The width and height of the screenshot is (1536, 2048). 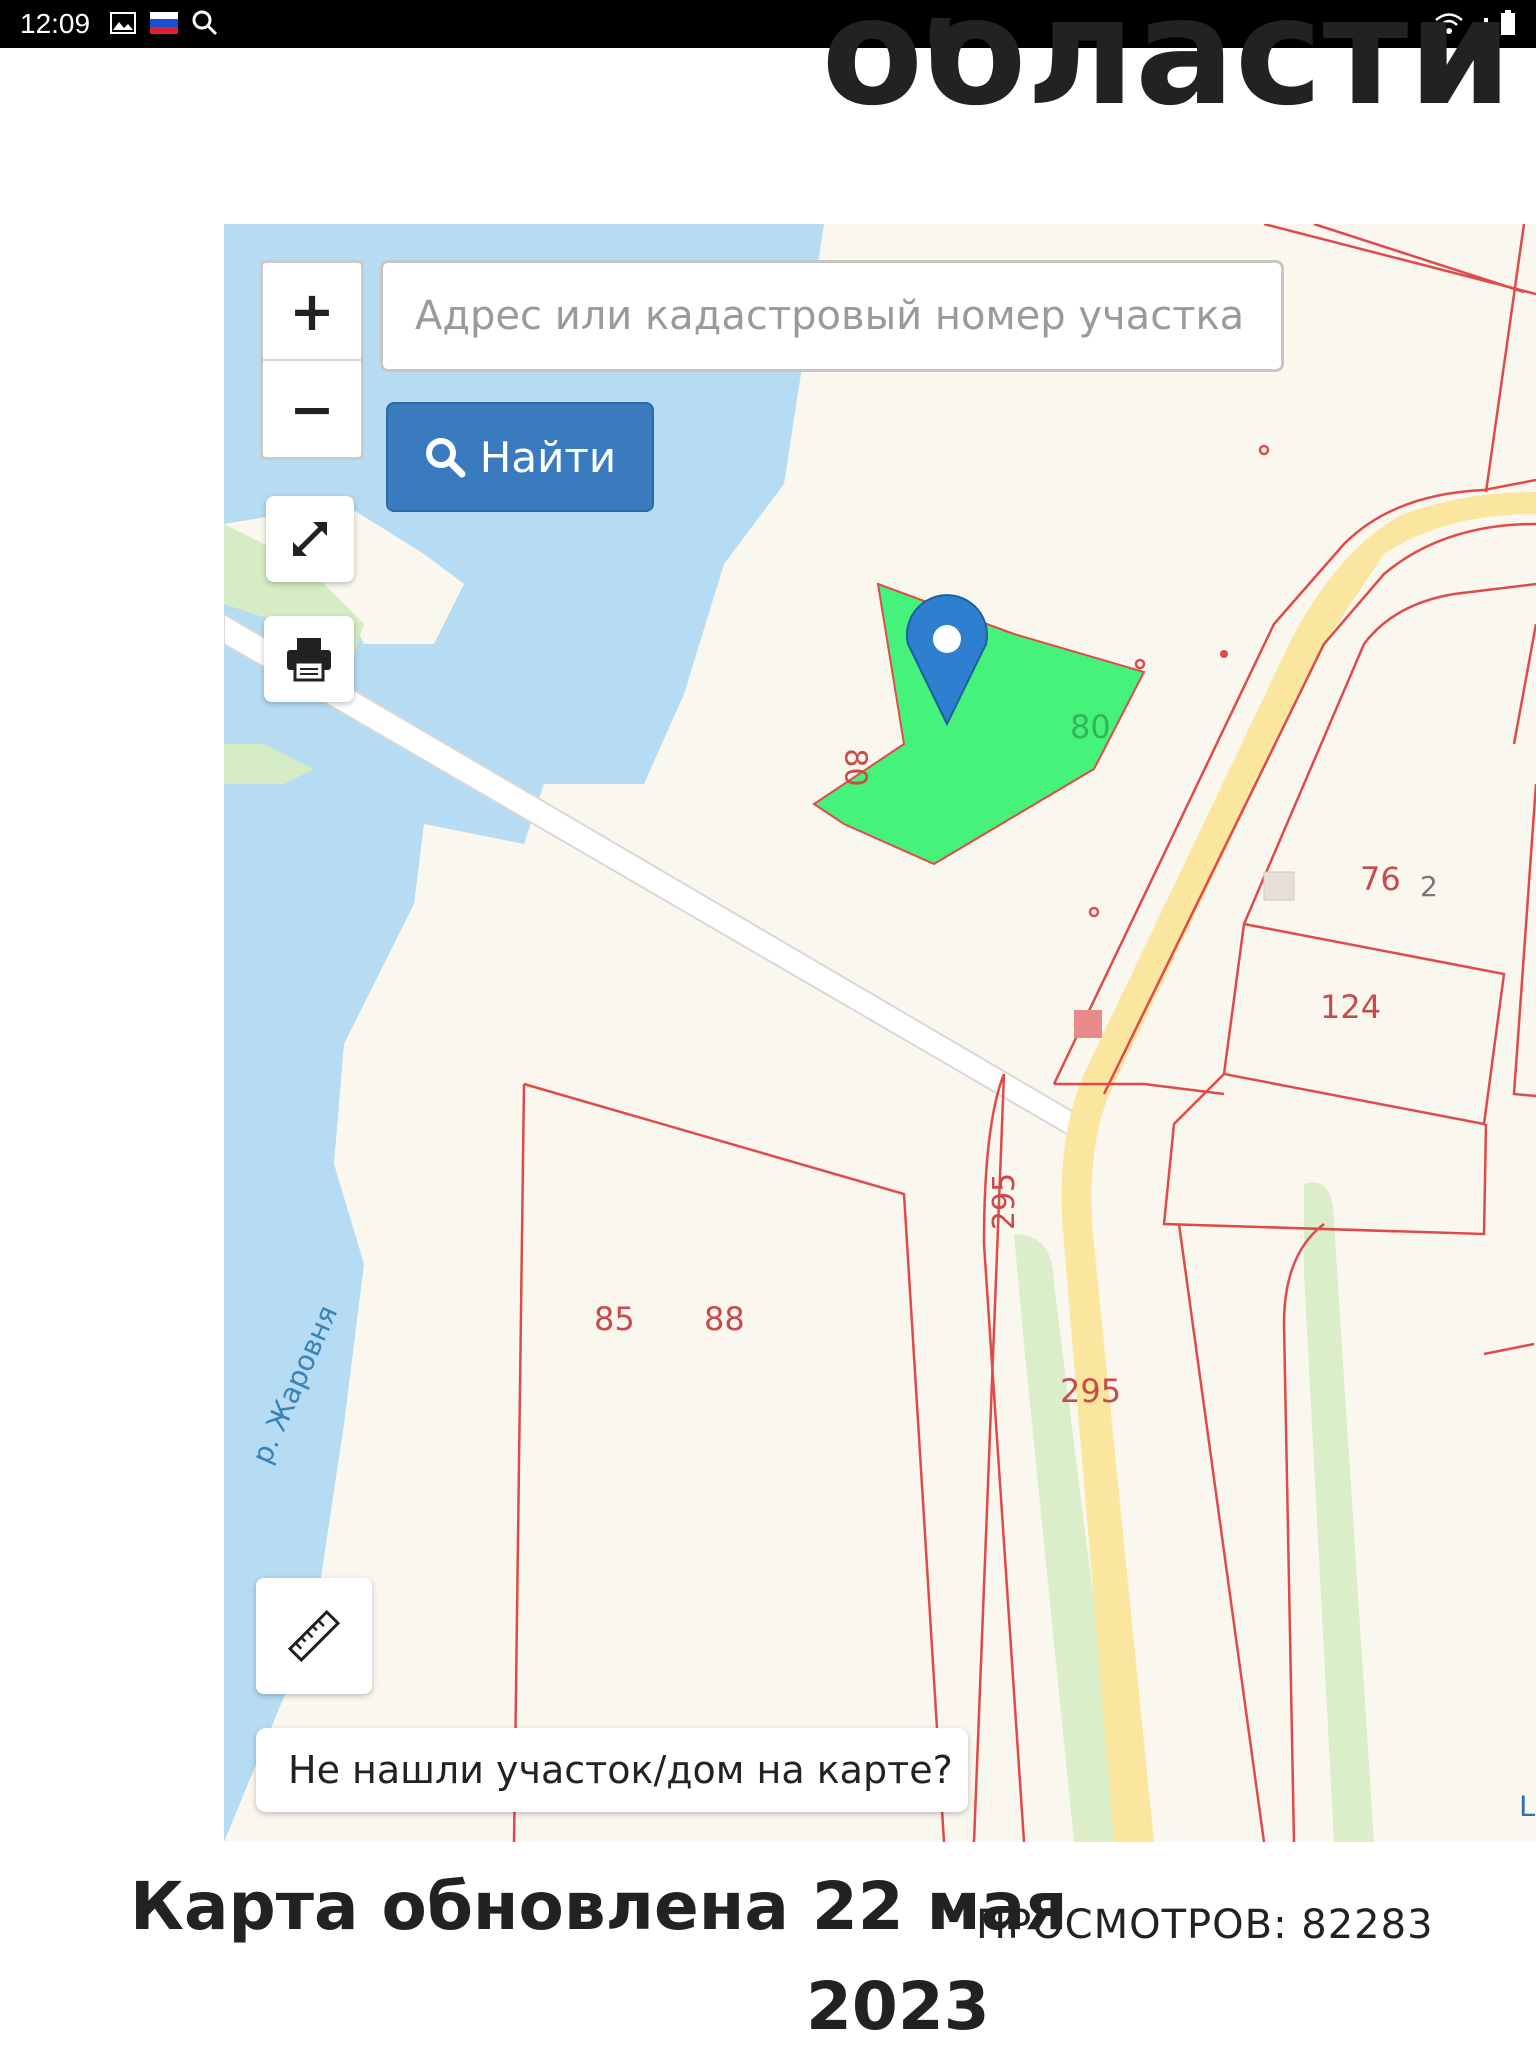 What do you see at coordinates (1167, 74) in the screenshot?
I see `page-title-text: области` at bounding box center [1167, 74].